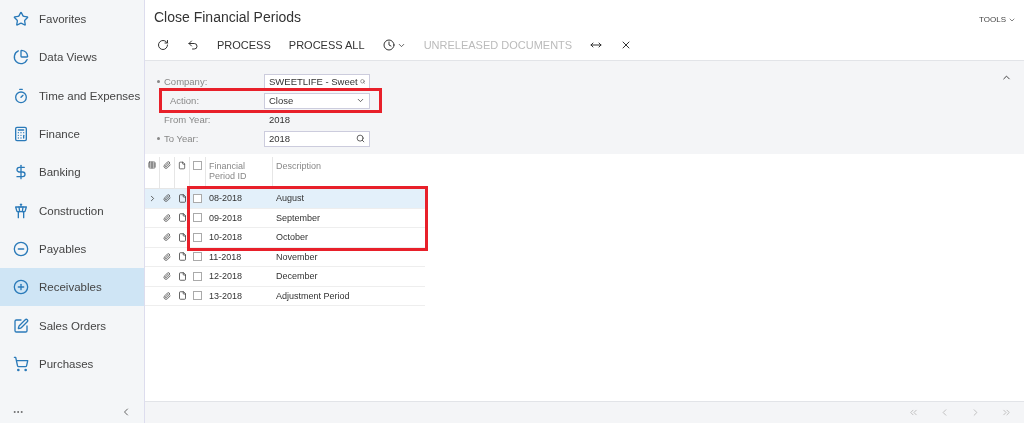 The height and width of the screenshot is (423, 1024). I want to click on caret-icon, so click(360, 100).